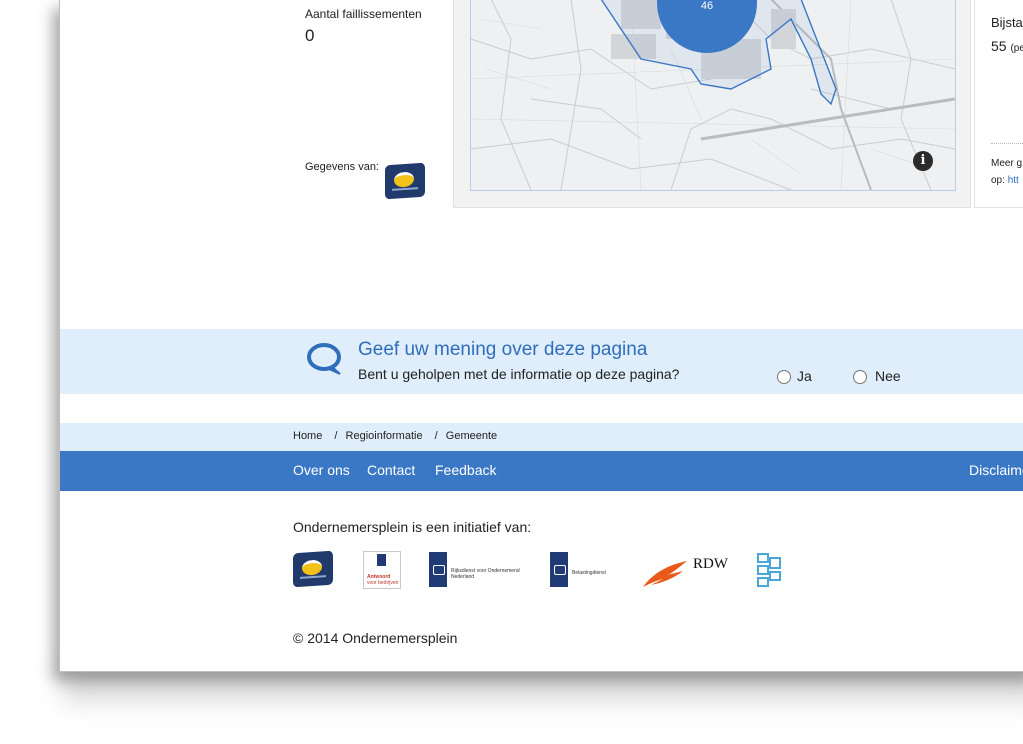 This screenshot has height=744, width=1023. I want to click on rdw-logo: RDW, so click(698, 572).